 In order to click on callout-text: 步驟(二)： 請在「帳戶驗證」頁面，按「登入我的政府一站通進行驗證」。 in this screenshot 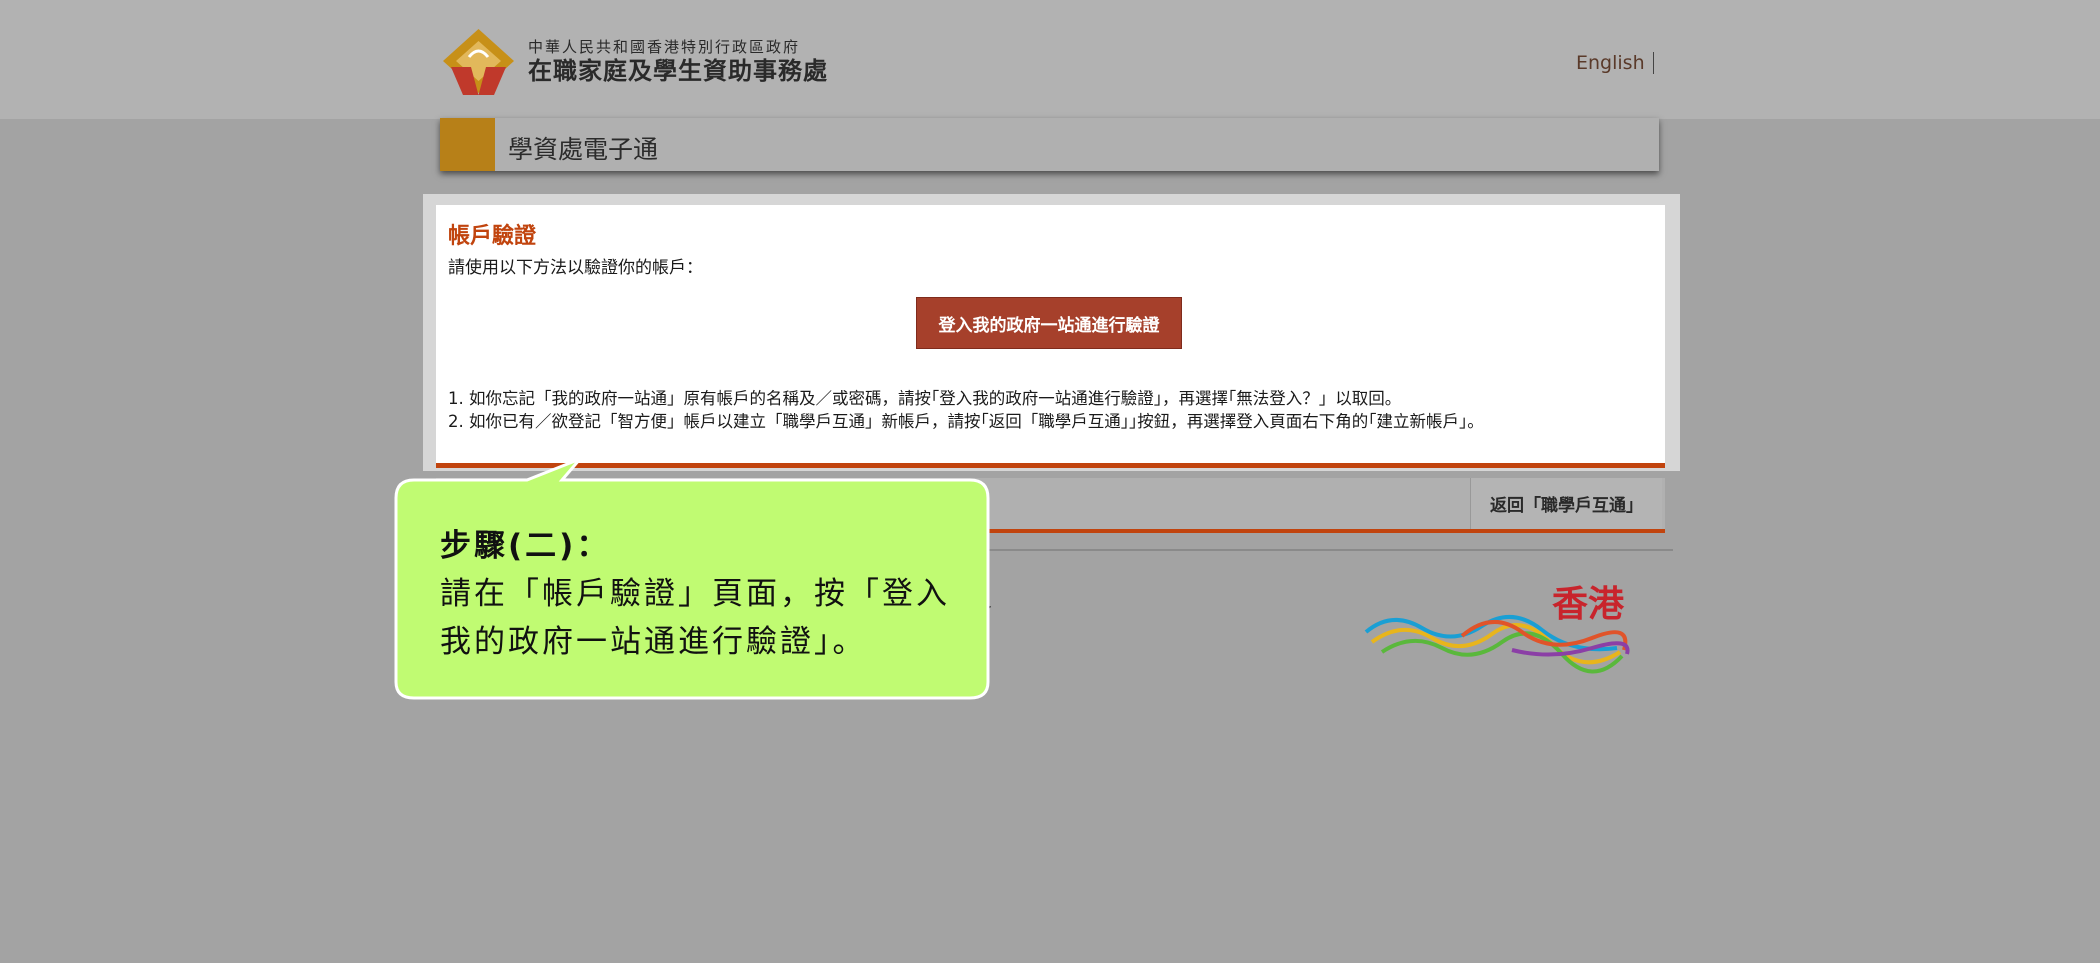, I will do `click(700, 594)`.